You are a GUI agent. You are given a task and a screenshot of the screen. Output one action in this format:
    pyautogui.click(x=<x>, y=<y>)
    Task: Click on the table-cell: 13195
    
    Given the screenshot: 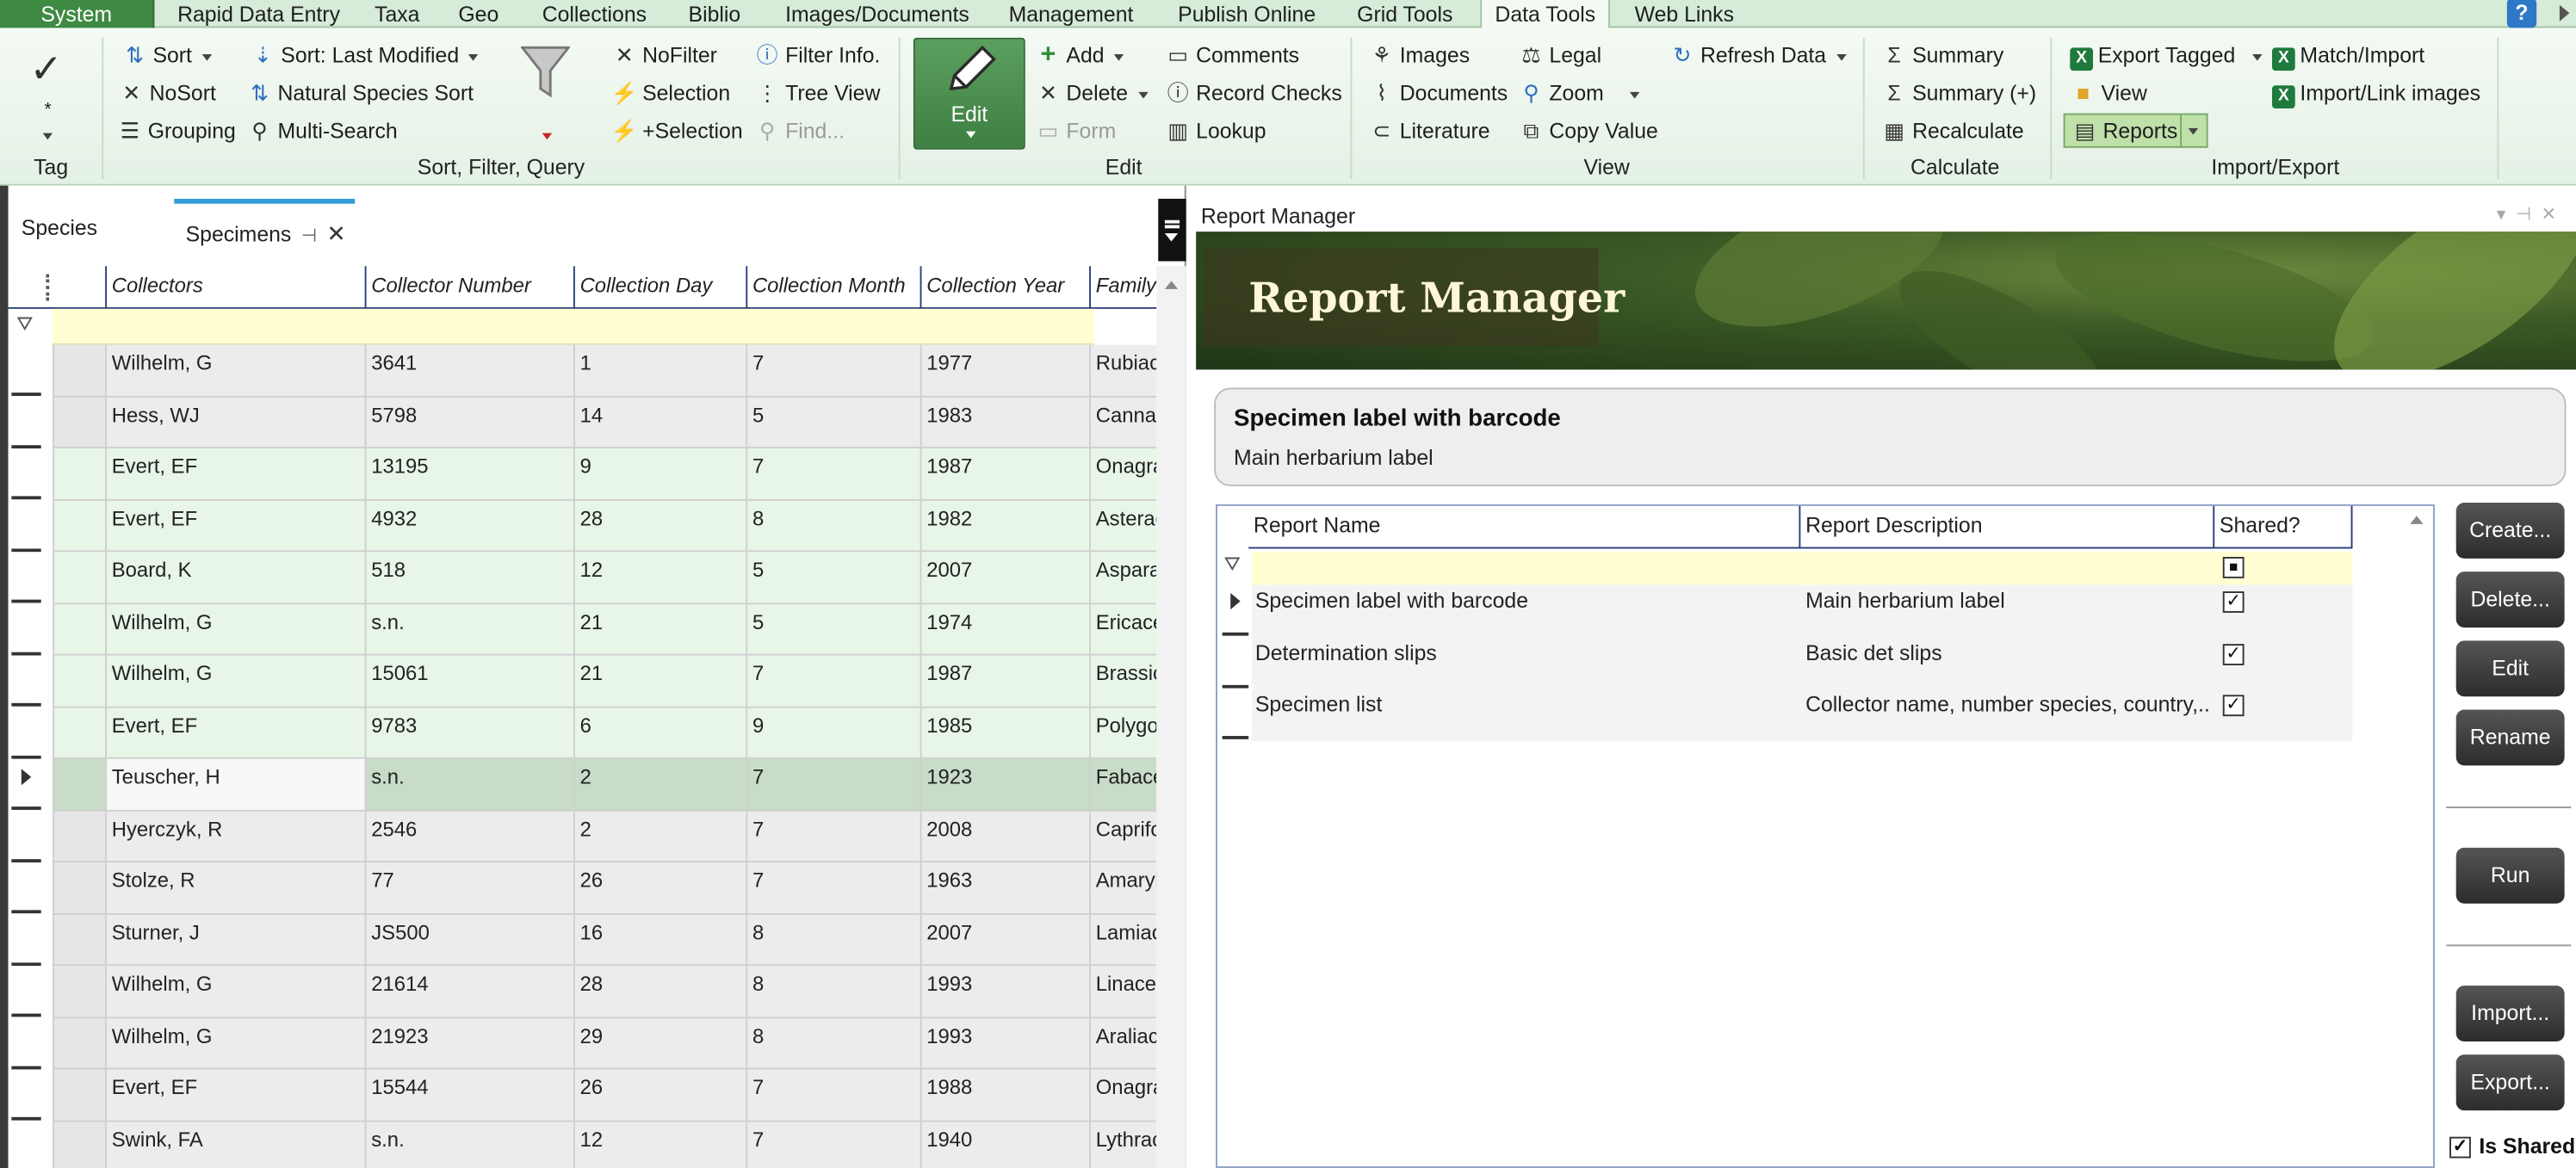 What is the action you would take?
    pyautogui.click(x=469, y=474)
    